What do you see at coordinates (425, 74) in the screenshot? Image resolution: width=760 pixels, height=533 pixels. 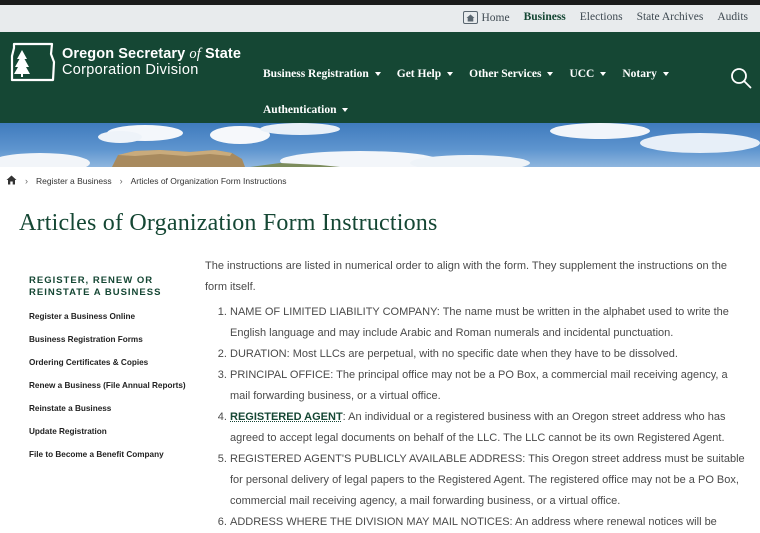 I see `nav-get-help: Get Help` at bounding box center [425, 74].